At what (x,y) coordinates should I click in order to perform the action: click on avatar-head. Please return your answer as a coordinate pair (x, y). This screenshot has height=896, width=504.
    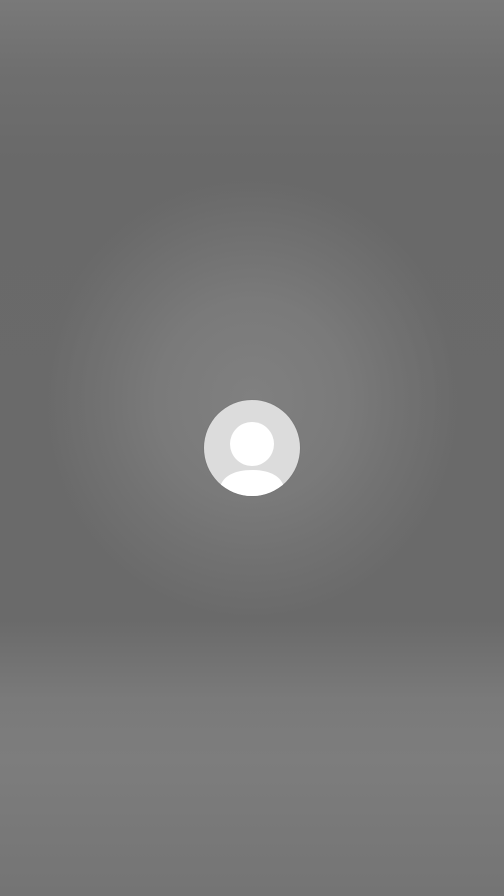
    Looking at the image, I should click on (252, 444).